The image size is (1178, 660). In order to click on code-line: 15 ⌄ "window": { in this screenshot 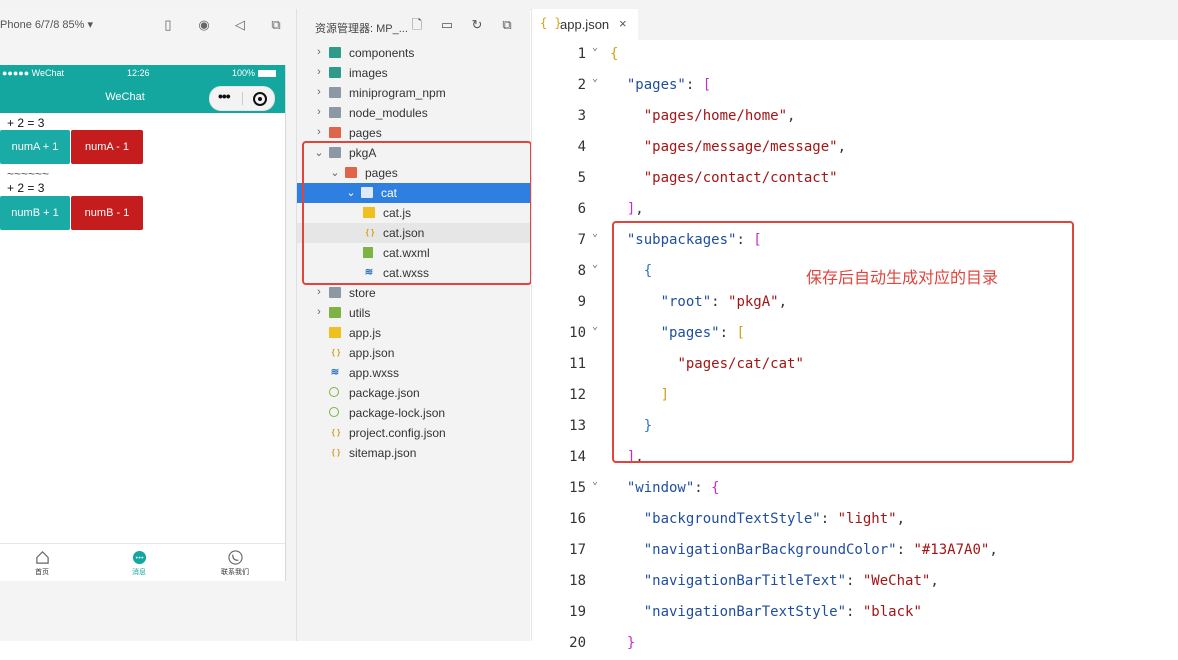, I will do `click(855, 489)`.